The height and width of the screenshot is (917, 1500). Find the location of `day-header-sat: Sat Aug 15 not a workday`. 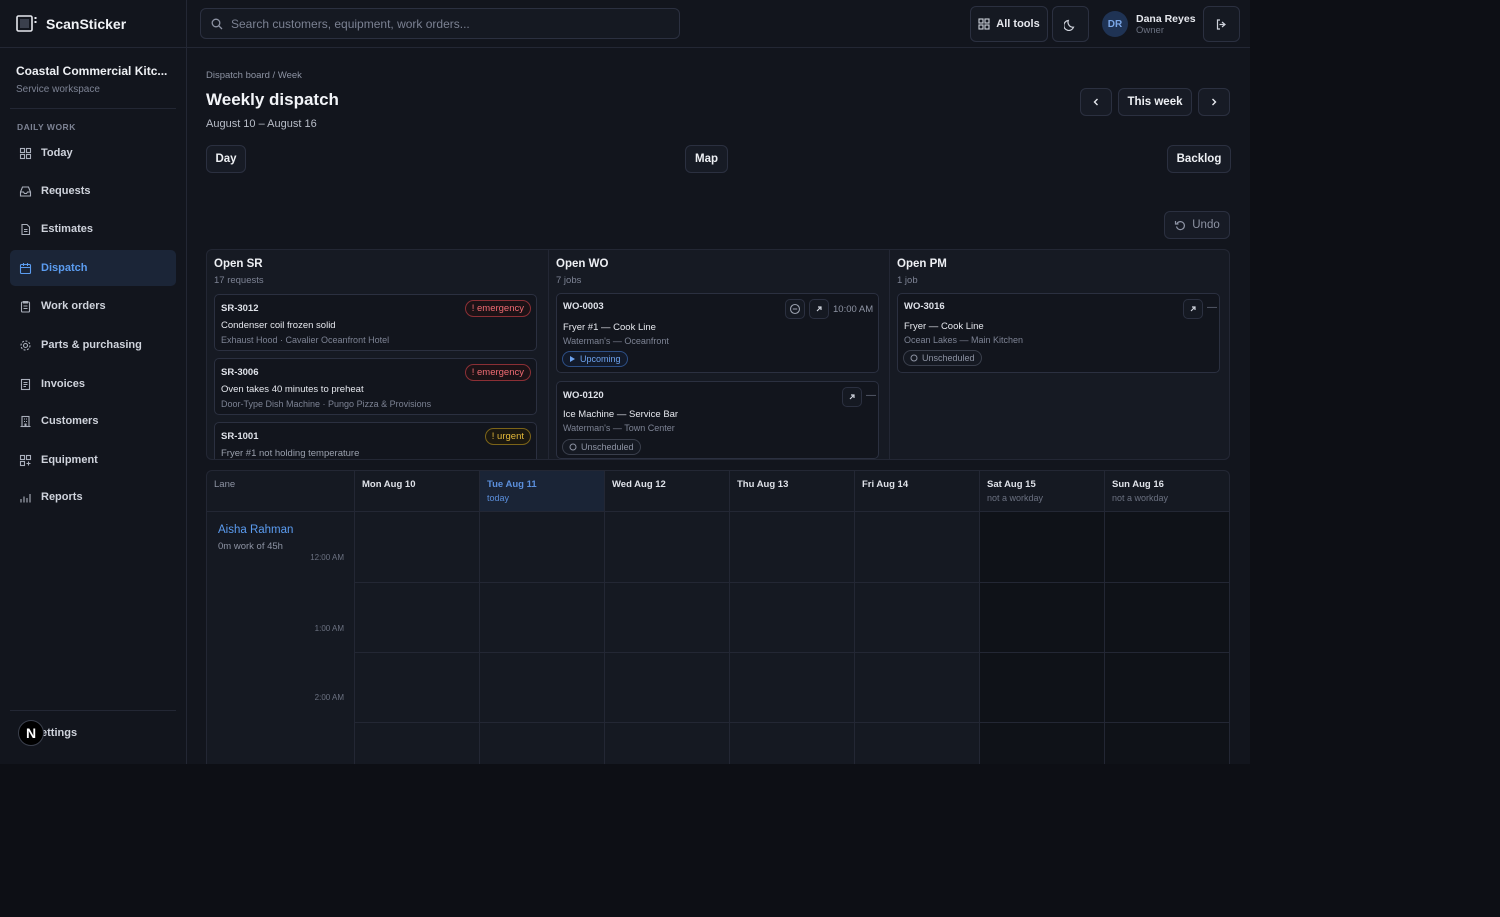

day-header-sat: Sat Aug 15 not a workday is located at coordinates (1042, 491).